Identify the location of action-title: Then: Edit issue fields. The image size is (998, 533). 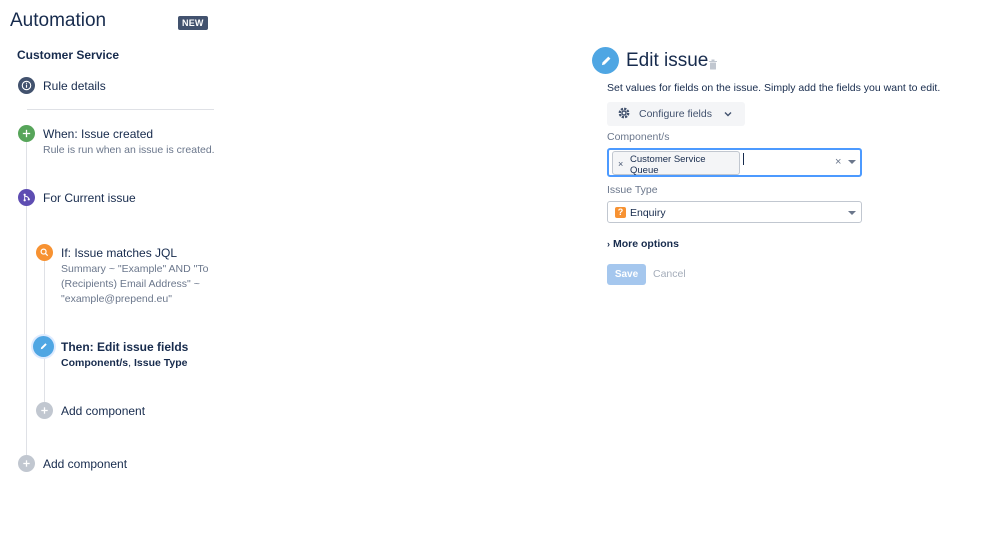
(124, 347).